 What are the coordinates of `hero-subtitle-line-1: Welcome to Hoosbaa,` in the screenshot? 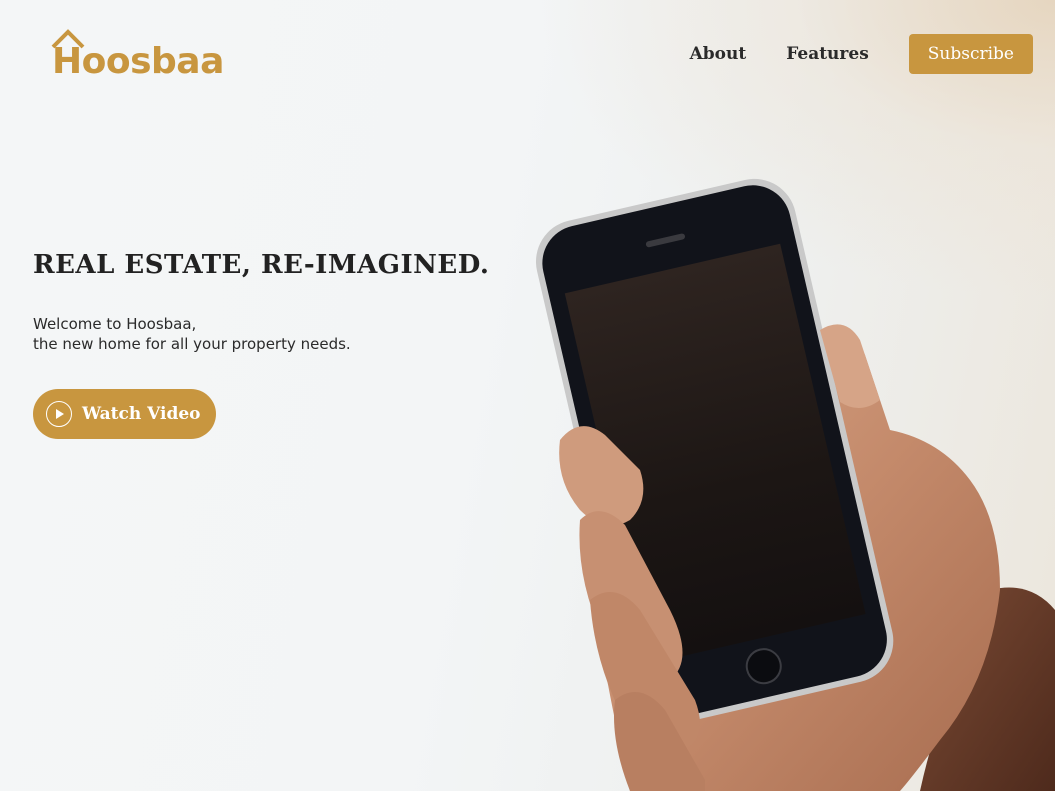 It's located at (115, 324).